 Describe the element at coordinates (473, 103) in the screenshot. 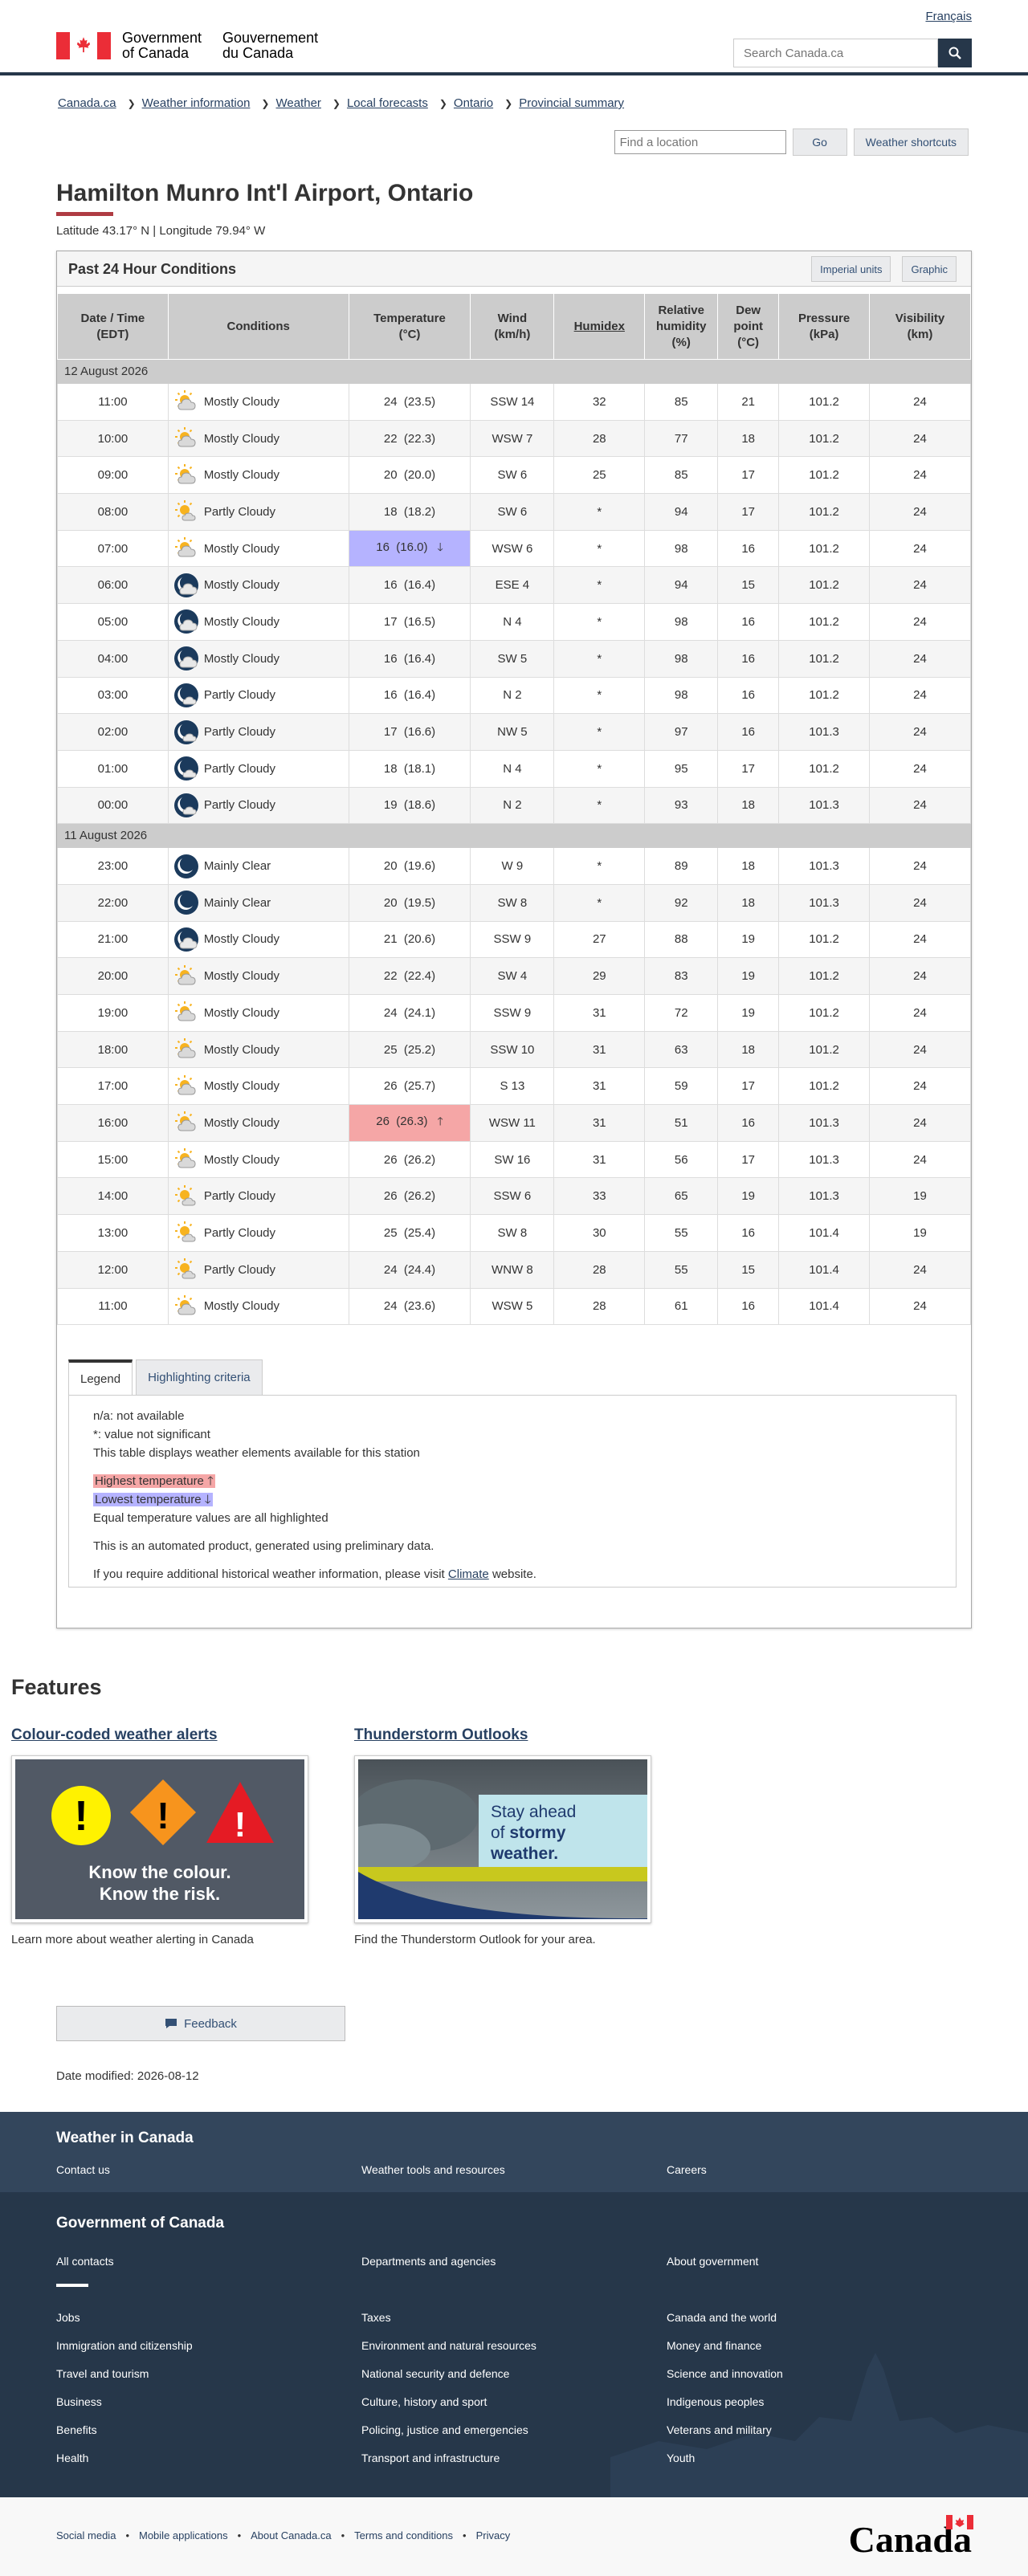

I see `breadcrumb-link: Ontario` at that location.